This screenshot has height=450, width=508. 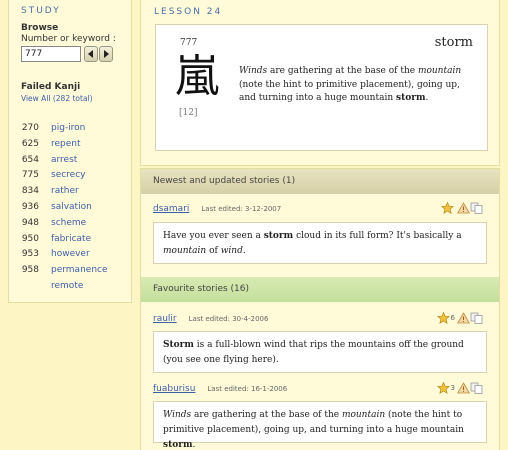 I want to click on failed-kanji-link: pig-iron, so click(x=68, y=129).